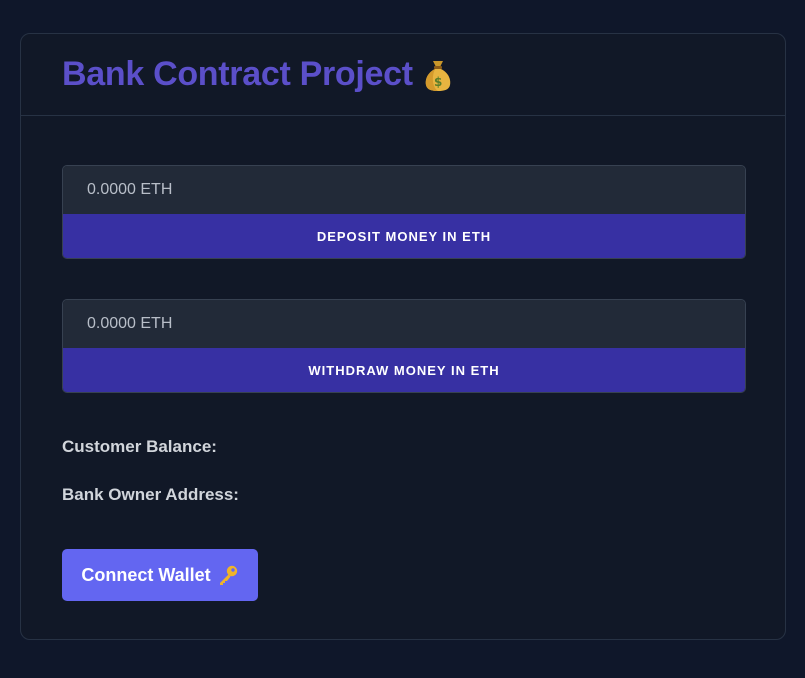  Describe the element at coordinates (228, 575) in the screenshot. I see `key-icon` at that location.